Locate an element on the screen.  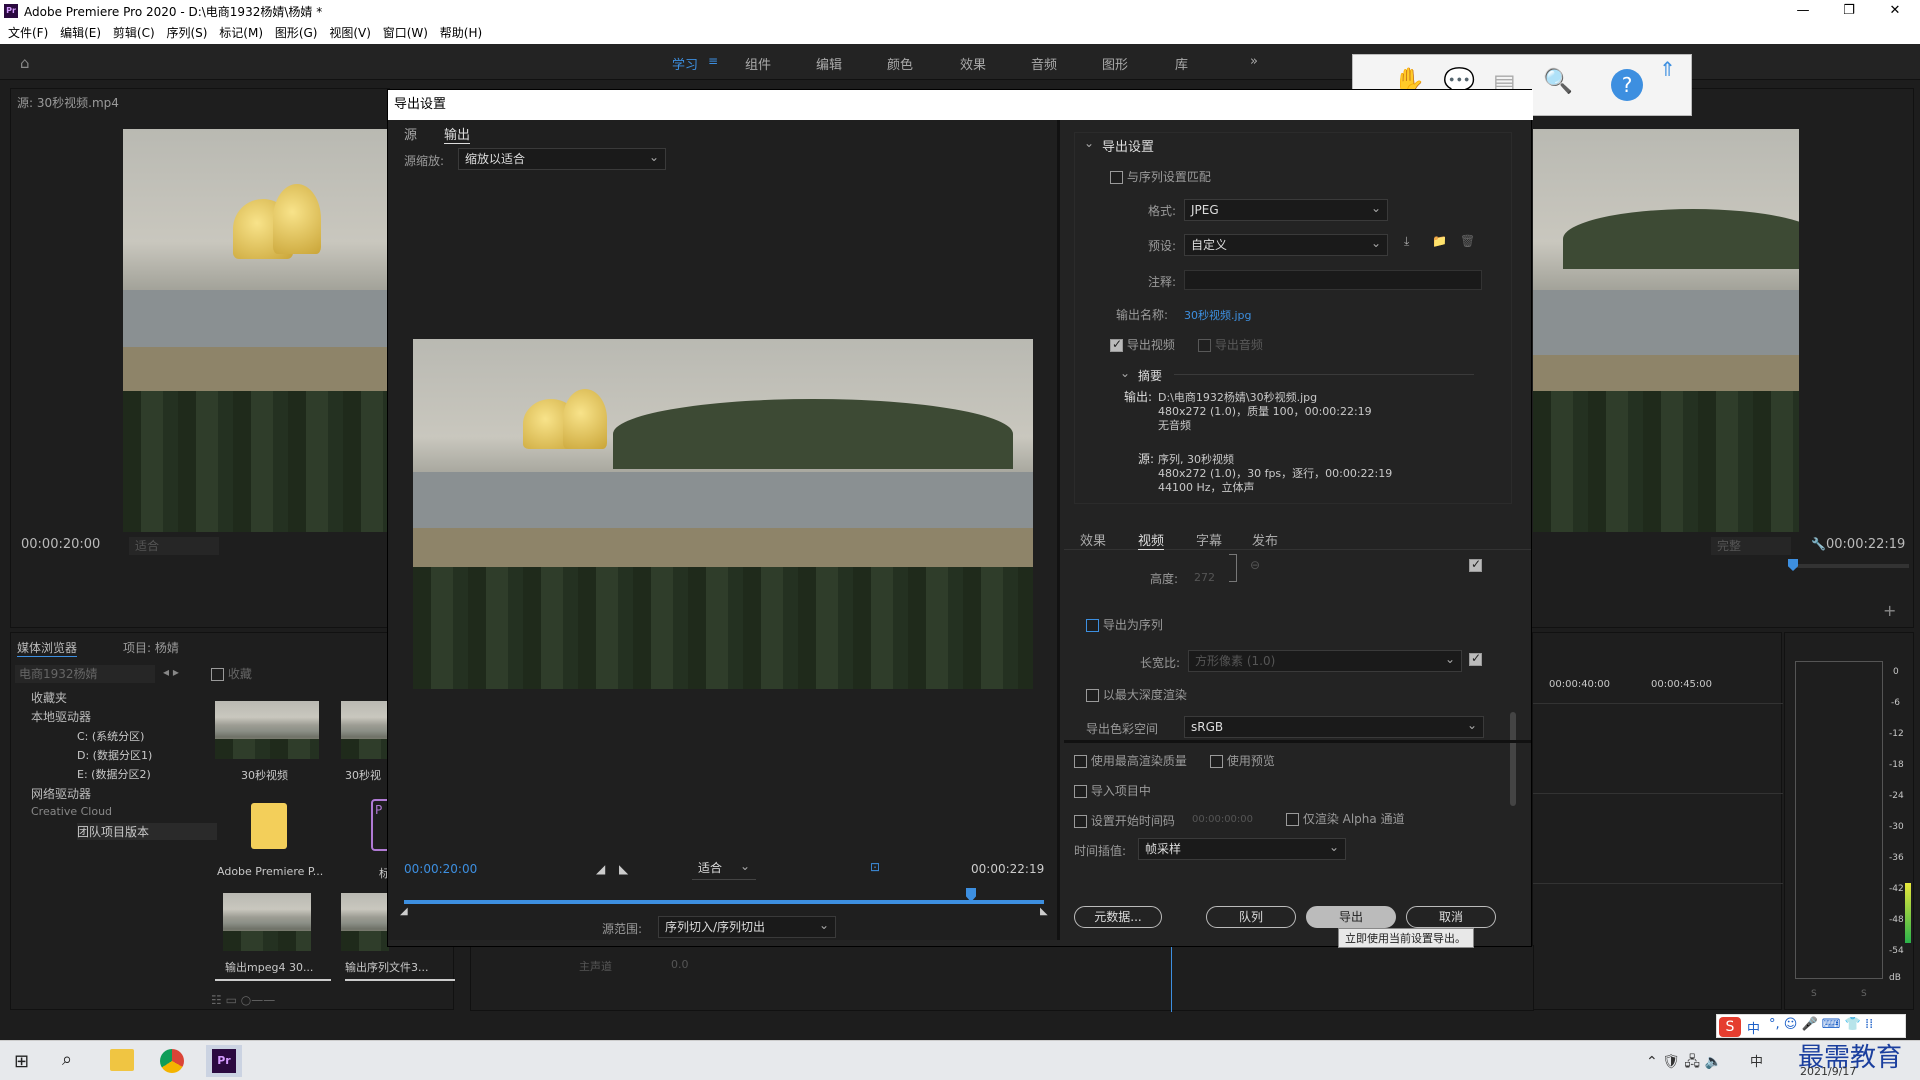
location-dropdown: 电商1932杨婧 is located at coordinates (85, 674).